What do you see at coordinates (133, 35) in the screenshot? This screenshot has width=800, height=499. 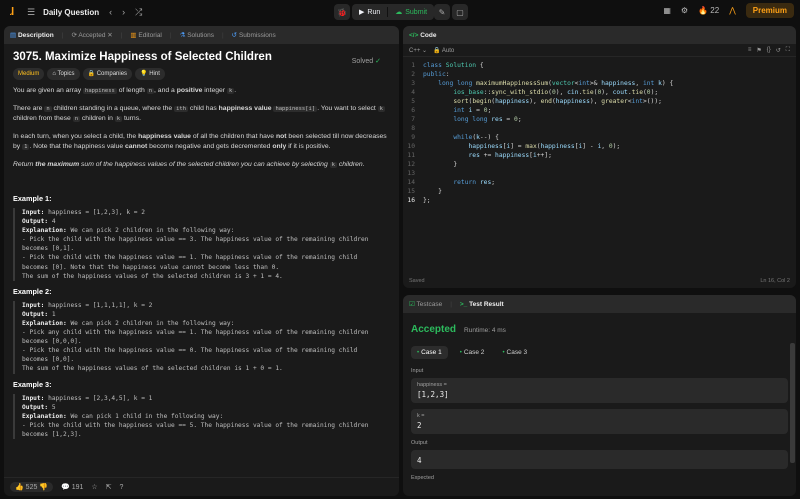 I see `book-icon: ▥` at bounding box center [133, 35].